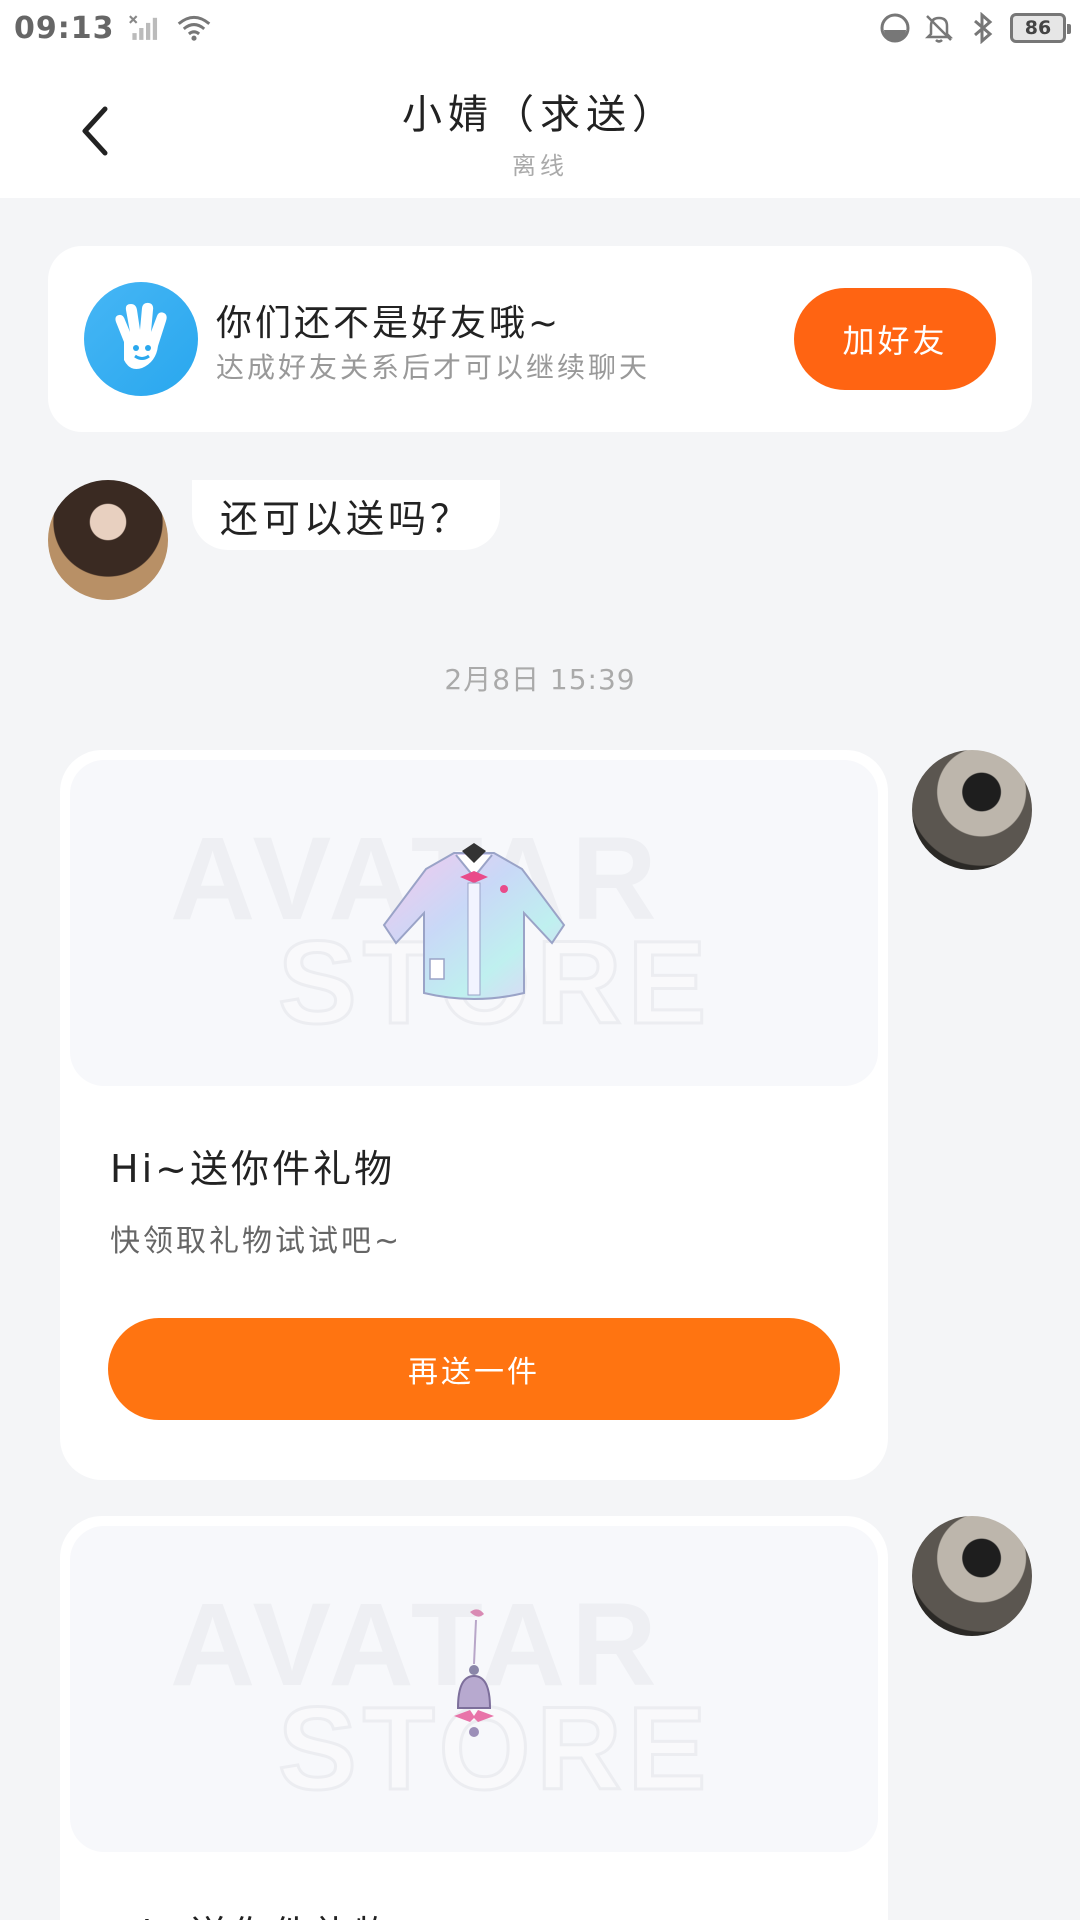 This screenshot has height=1920, width=1080. I want to click on jacket-icon, so click(474, 923).